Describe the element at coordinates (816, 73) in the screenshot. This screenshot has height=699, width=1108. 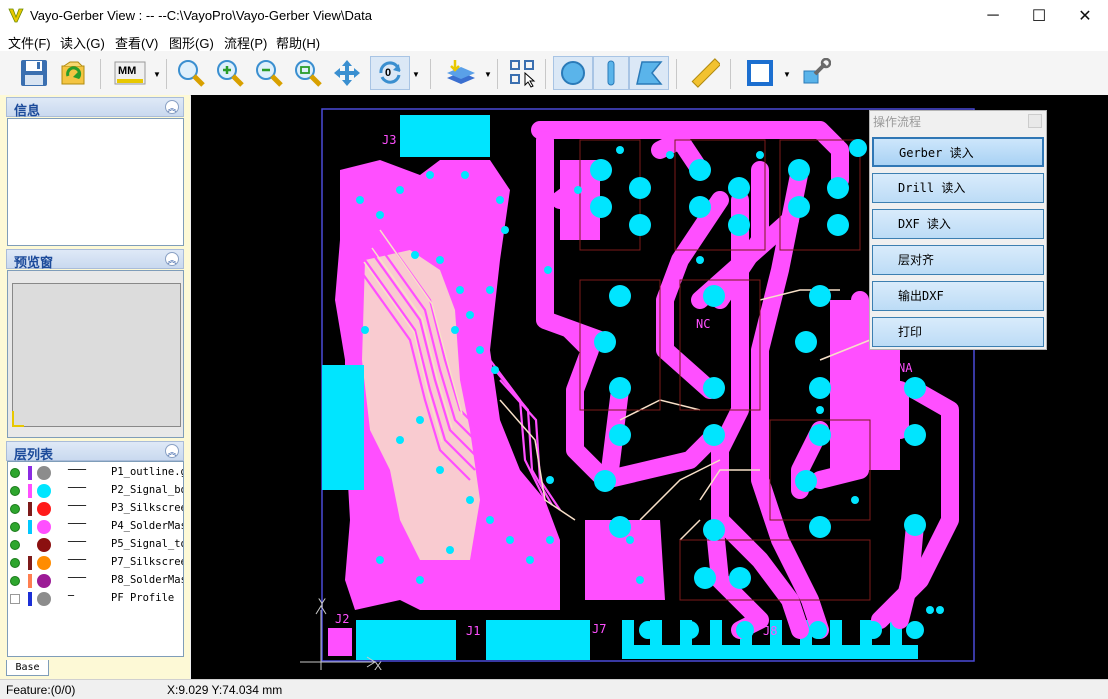
I see `tools-icon` at that location.